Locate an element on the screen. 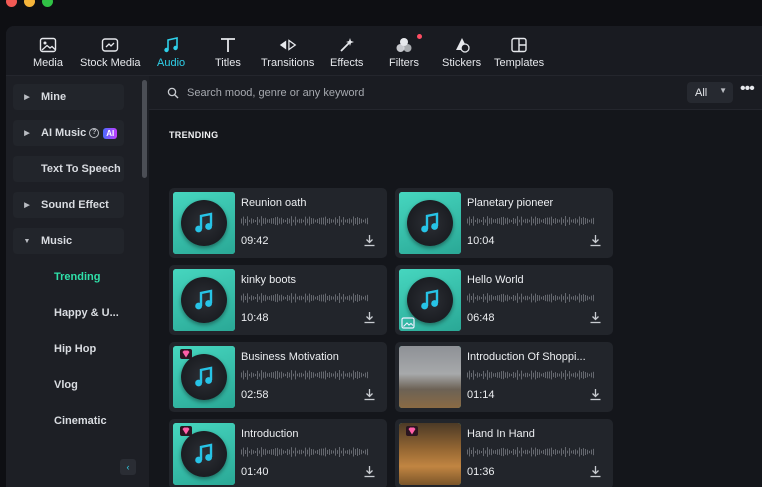 This screenshot has height=487, width=762. sidebar-item-label: Mine is located at coordinates (54, 97).